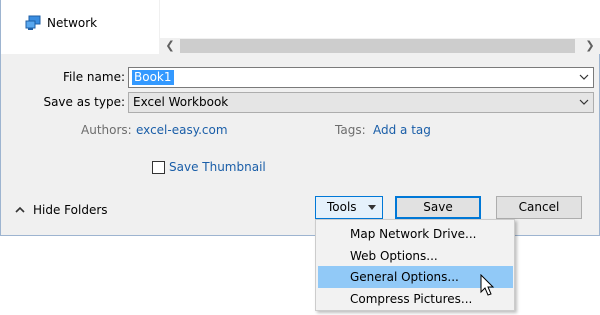 This screenshot has width=600, height=315. What do you see at coordinates (182, 130) in the screenshot?
I see `authors-value: excel-easy.com` at bounding box center [182, 130].